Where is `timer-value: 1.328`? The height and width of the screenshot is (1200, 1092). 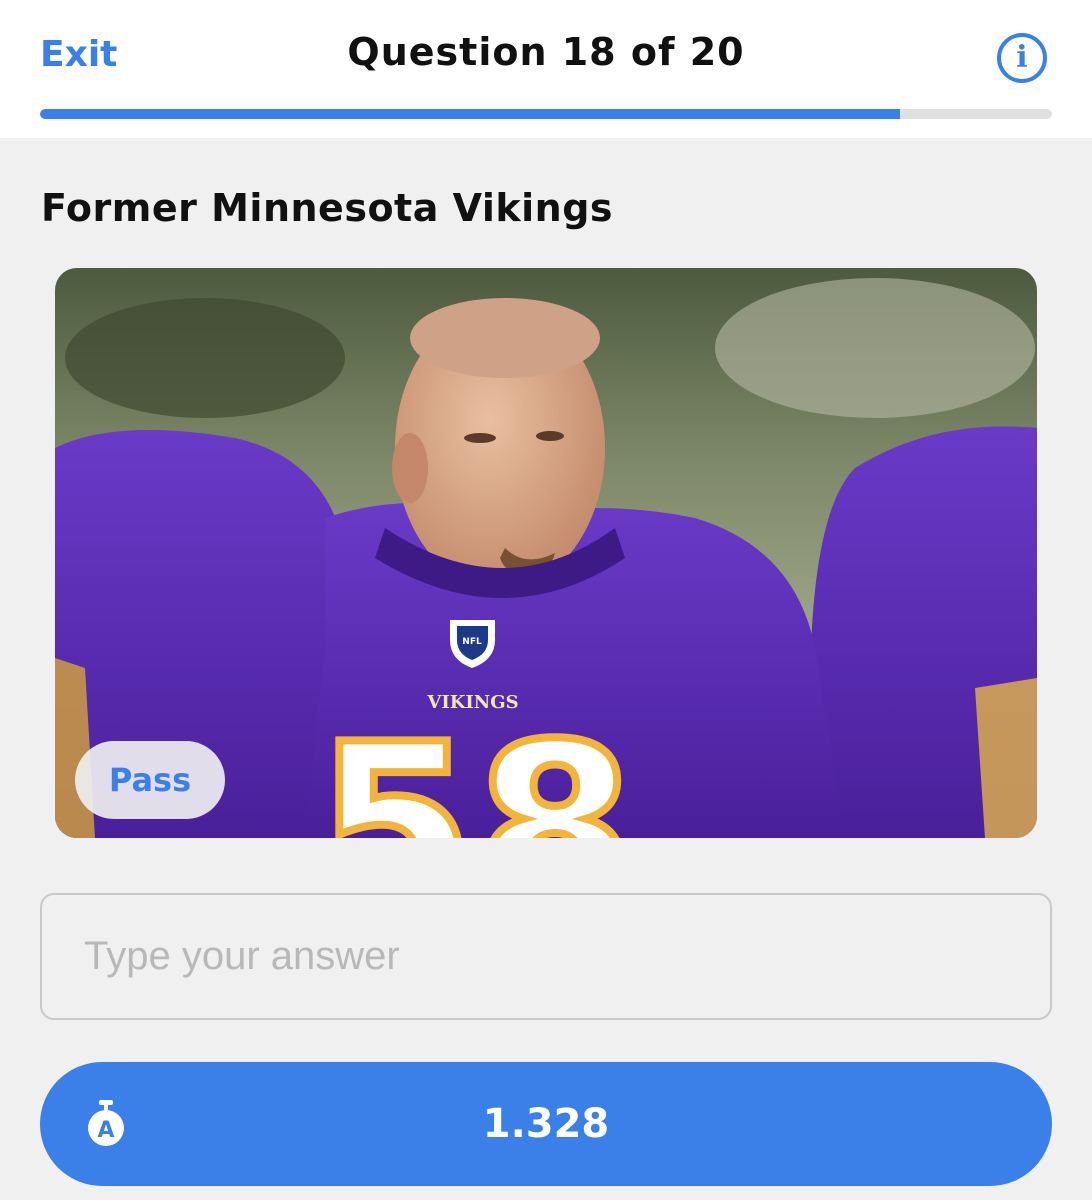
timer-value: 1.328 is located at coordinates (546, 1124).